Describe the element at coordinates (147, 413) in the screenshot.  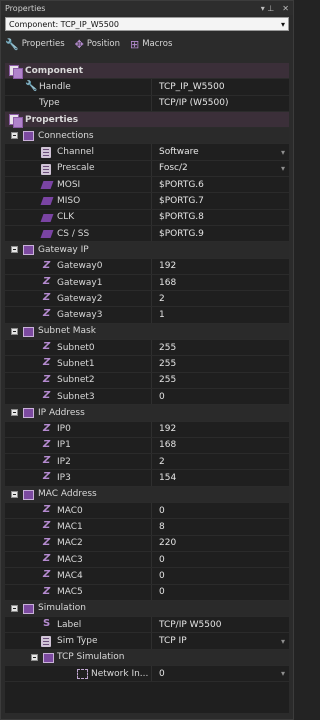
I see `group-ip-address: IP Address` at that location.